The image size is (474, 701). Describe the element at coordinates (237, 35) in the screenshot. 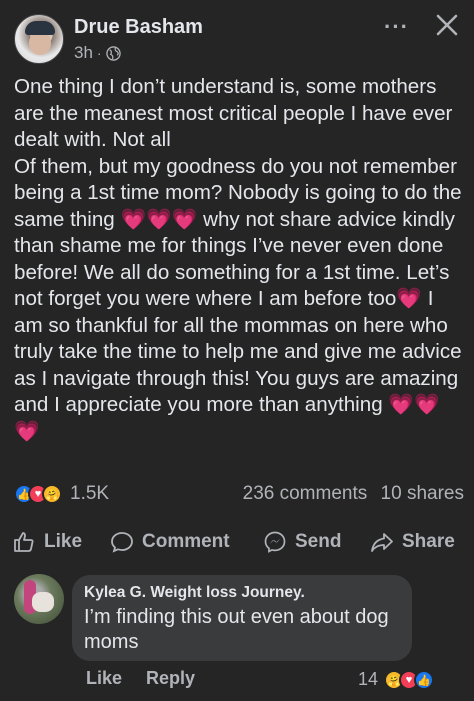

I see `post-header: Drue Basham 3h · ···` at that location.